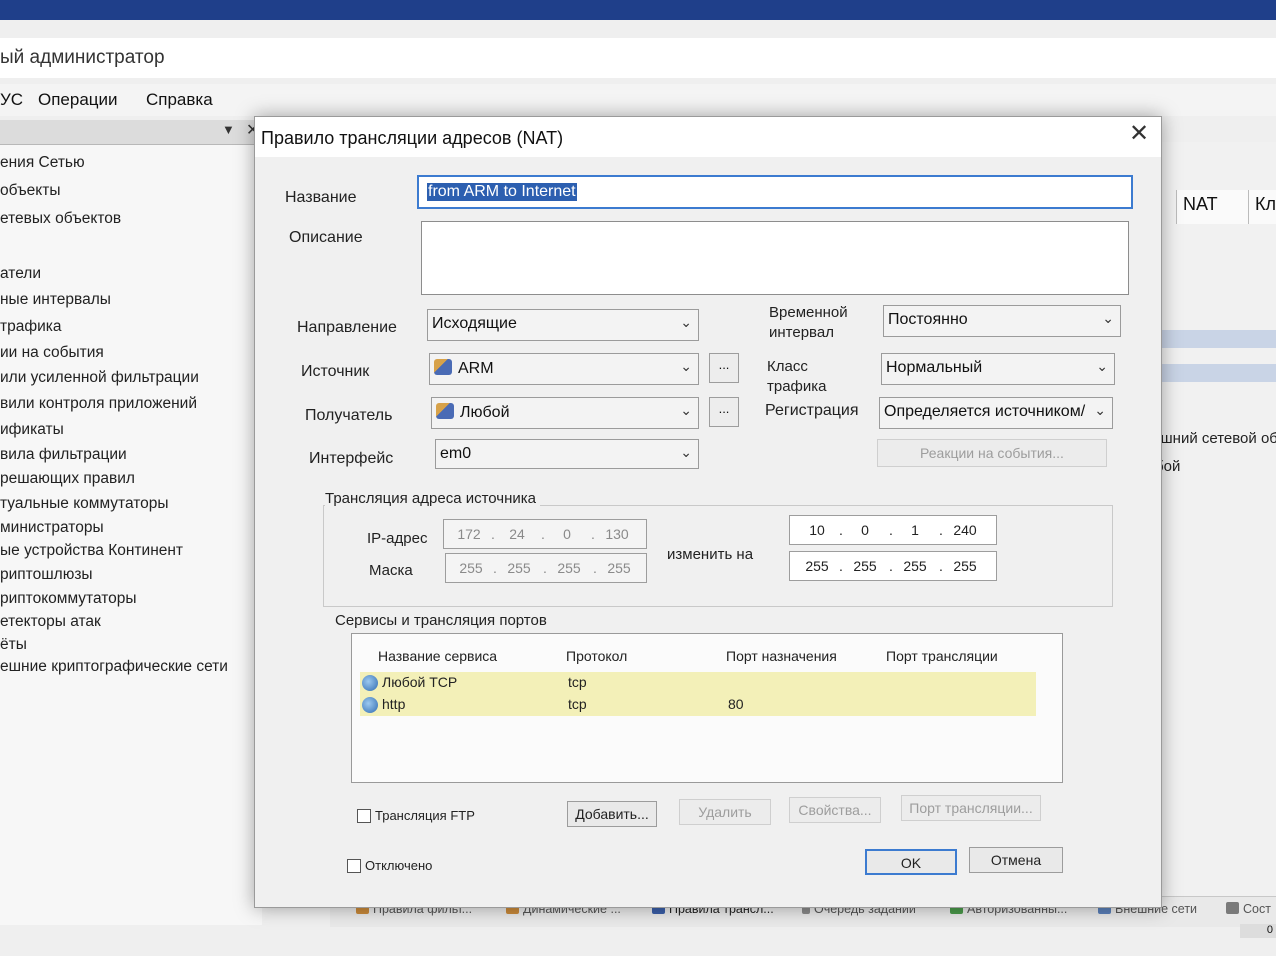  Describe the element at coordinates (326, 237) in the screenshot. I see `description-label: Описание` at that location.